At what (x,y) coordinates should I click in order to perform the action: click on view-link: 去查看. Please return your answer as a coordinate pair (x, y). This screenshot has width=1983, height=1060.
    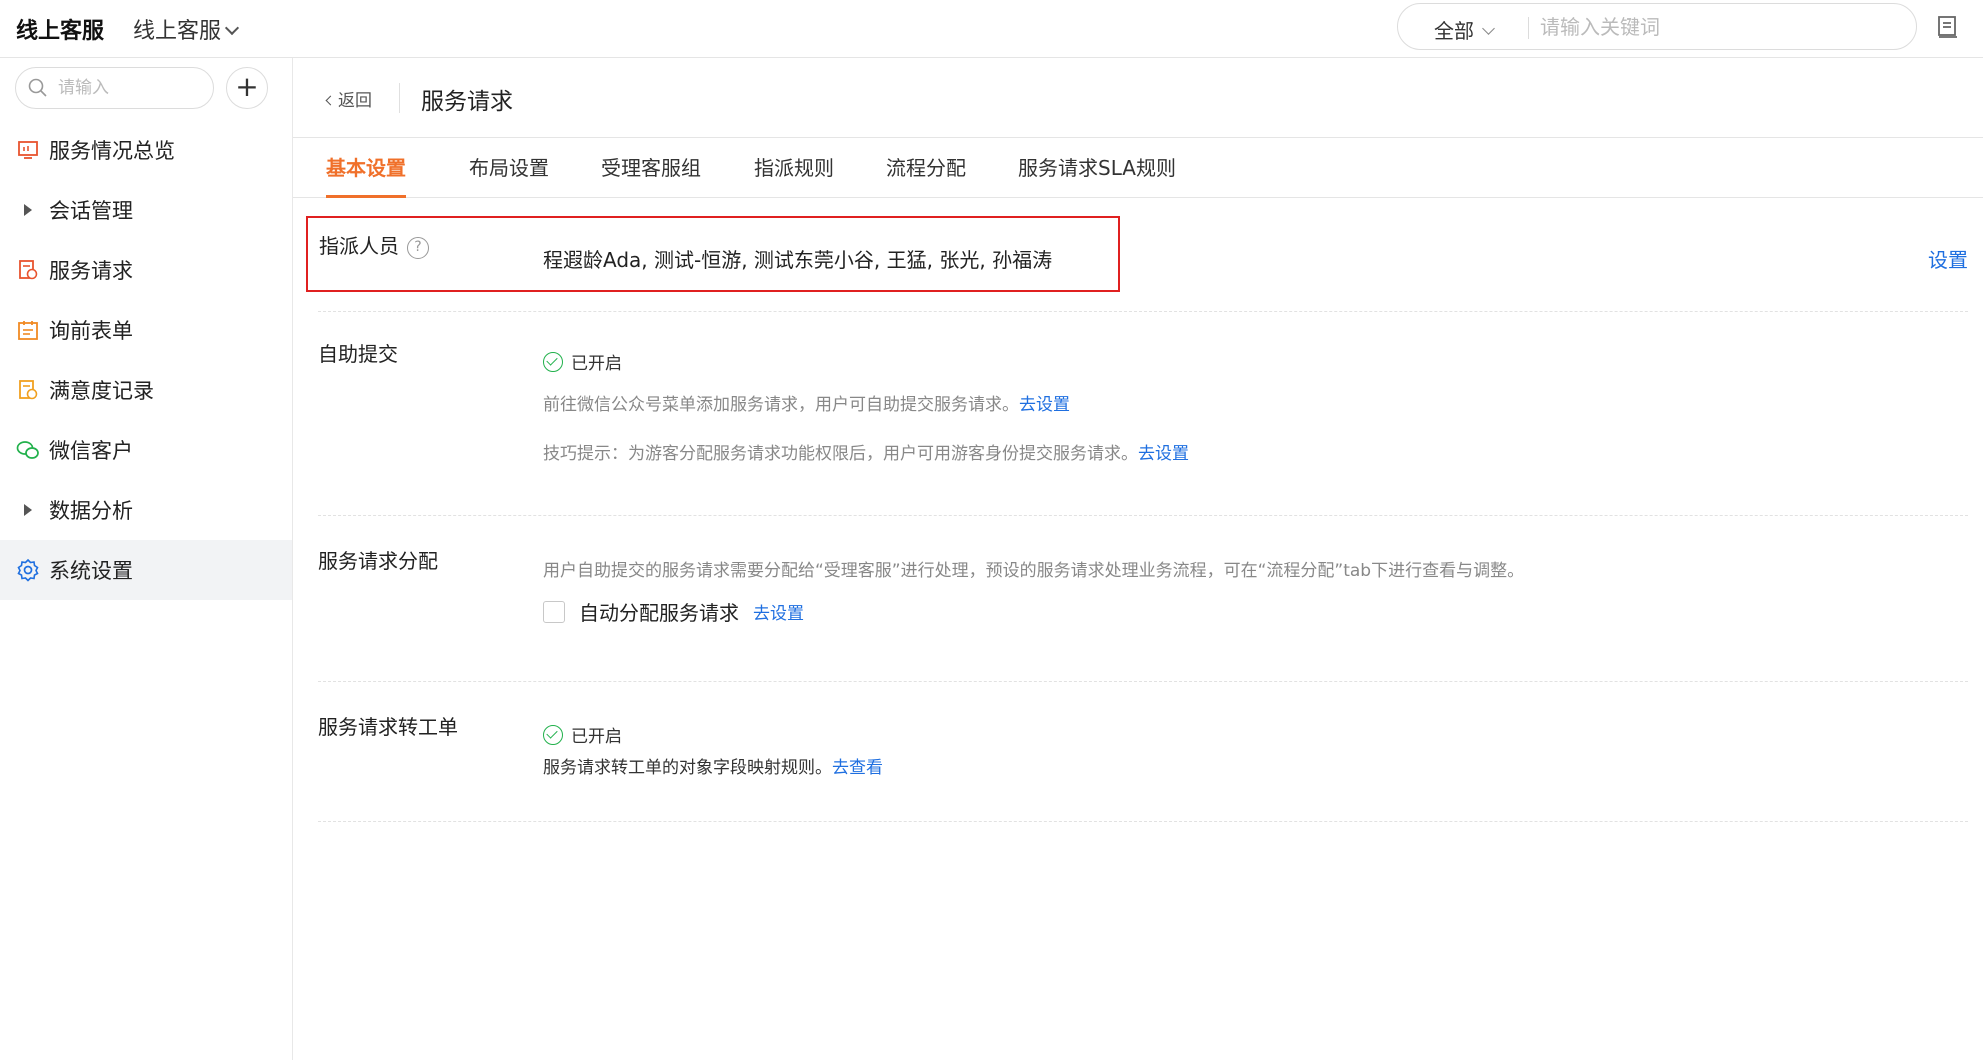
    Looking at the image, I should click on (857, 768).